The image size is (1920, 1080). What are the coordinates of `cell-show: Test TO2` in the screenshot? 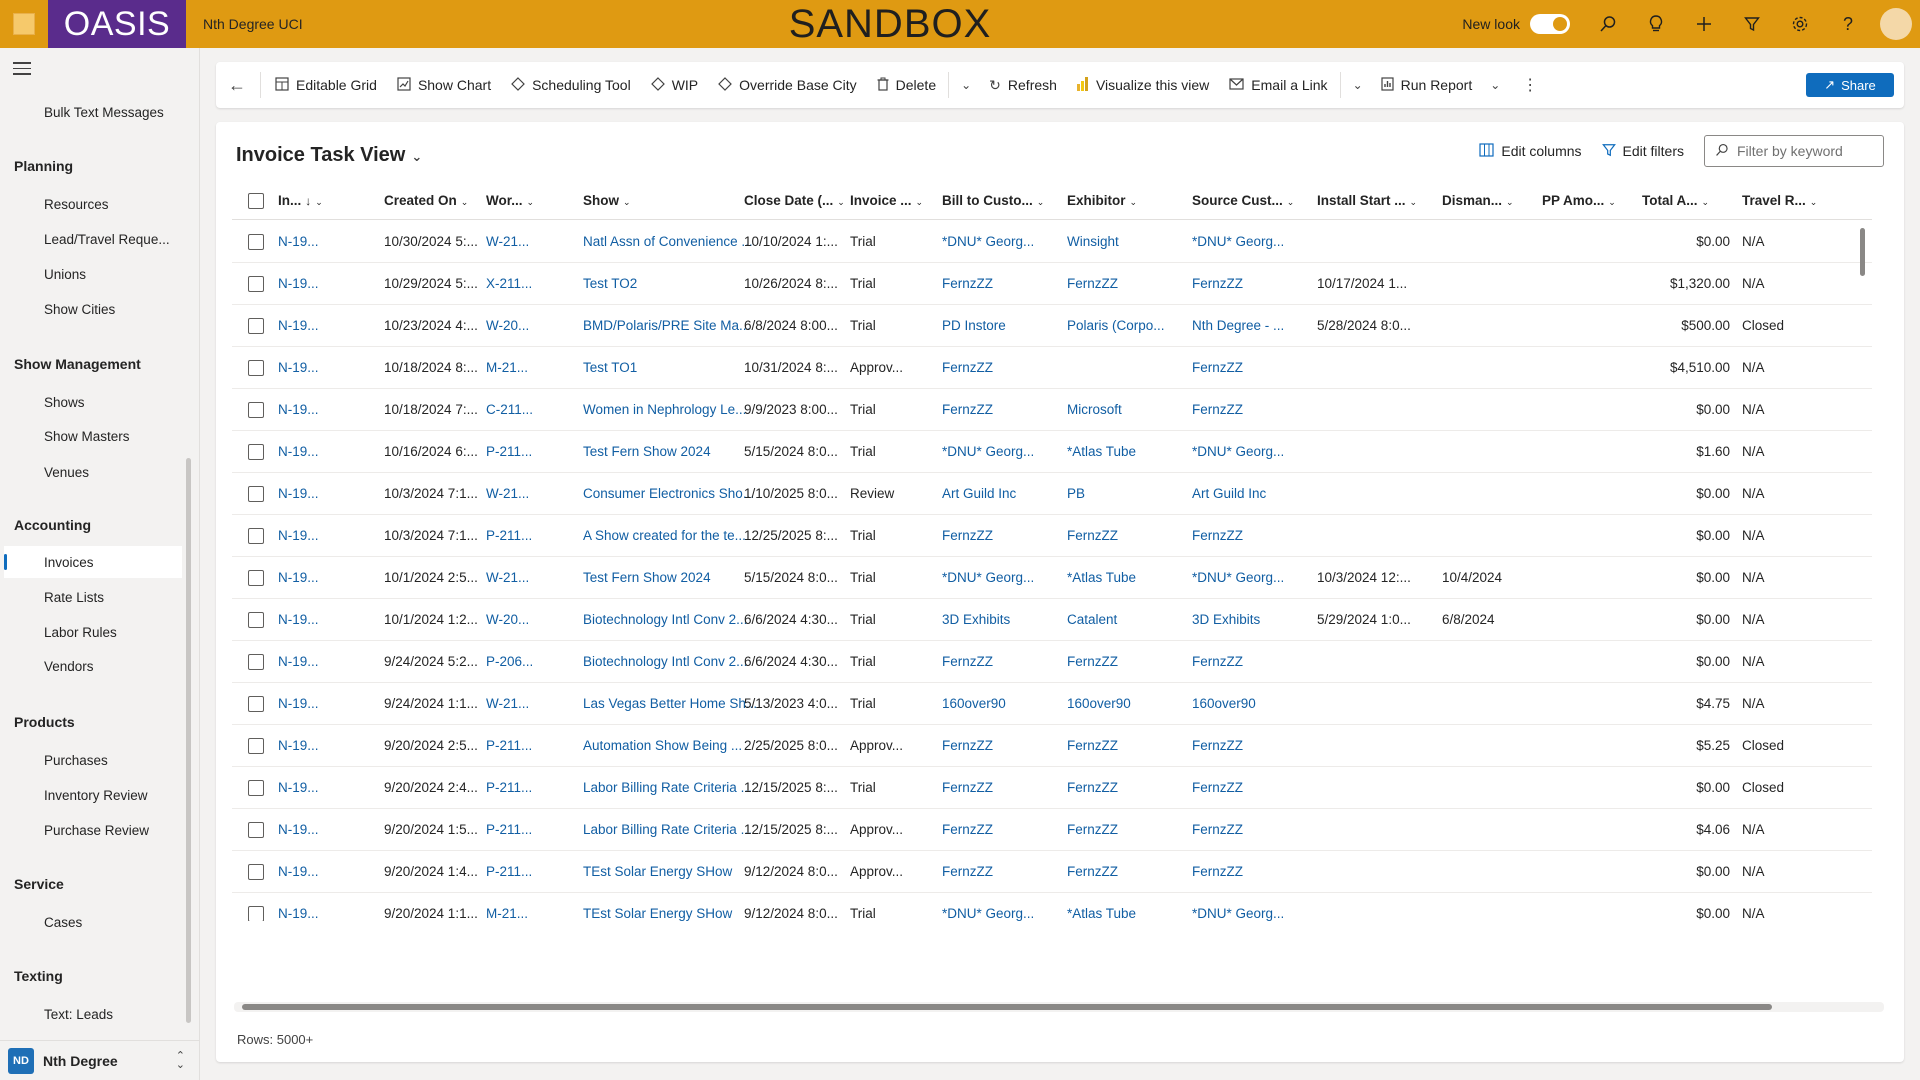 It's located at (670, 284).